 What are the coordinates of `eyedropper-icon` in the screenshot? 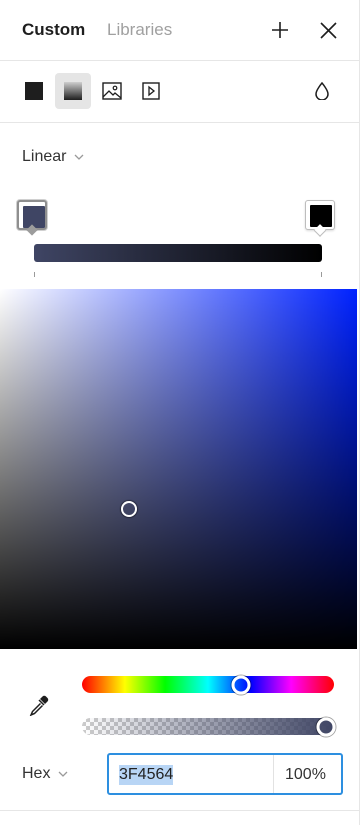 It's located at (39, 705).